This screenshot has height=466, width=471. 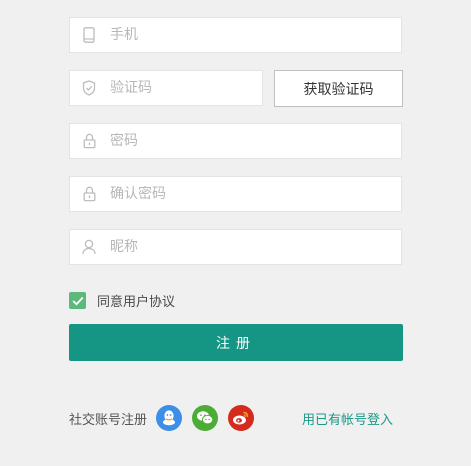 I want to click on get-code-button: 获取验证码, so click(x=338, y=88).